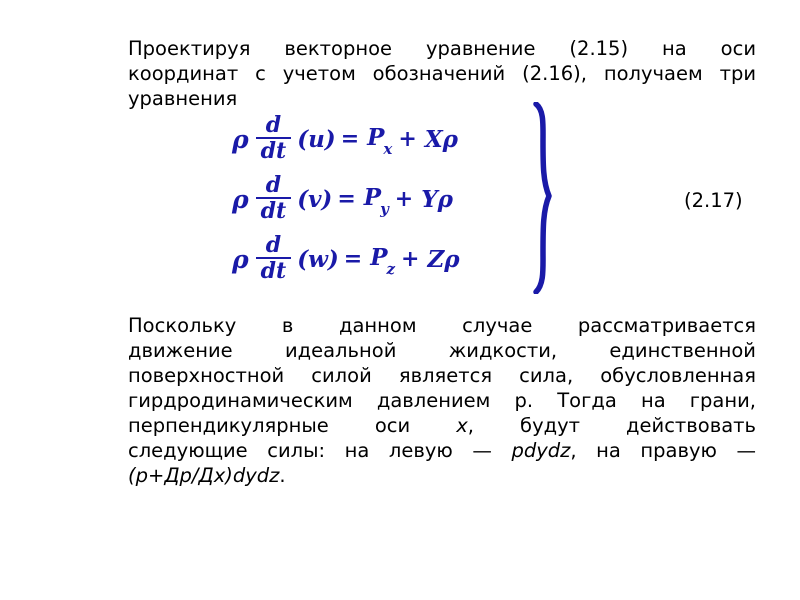 Image resolution: width=800 pixels, height=600 pixels. I want to click on pressure-term: Py, so click(375, 201).